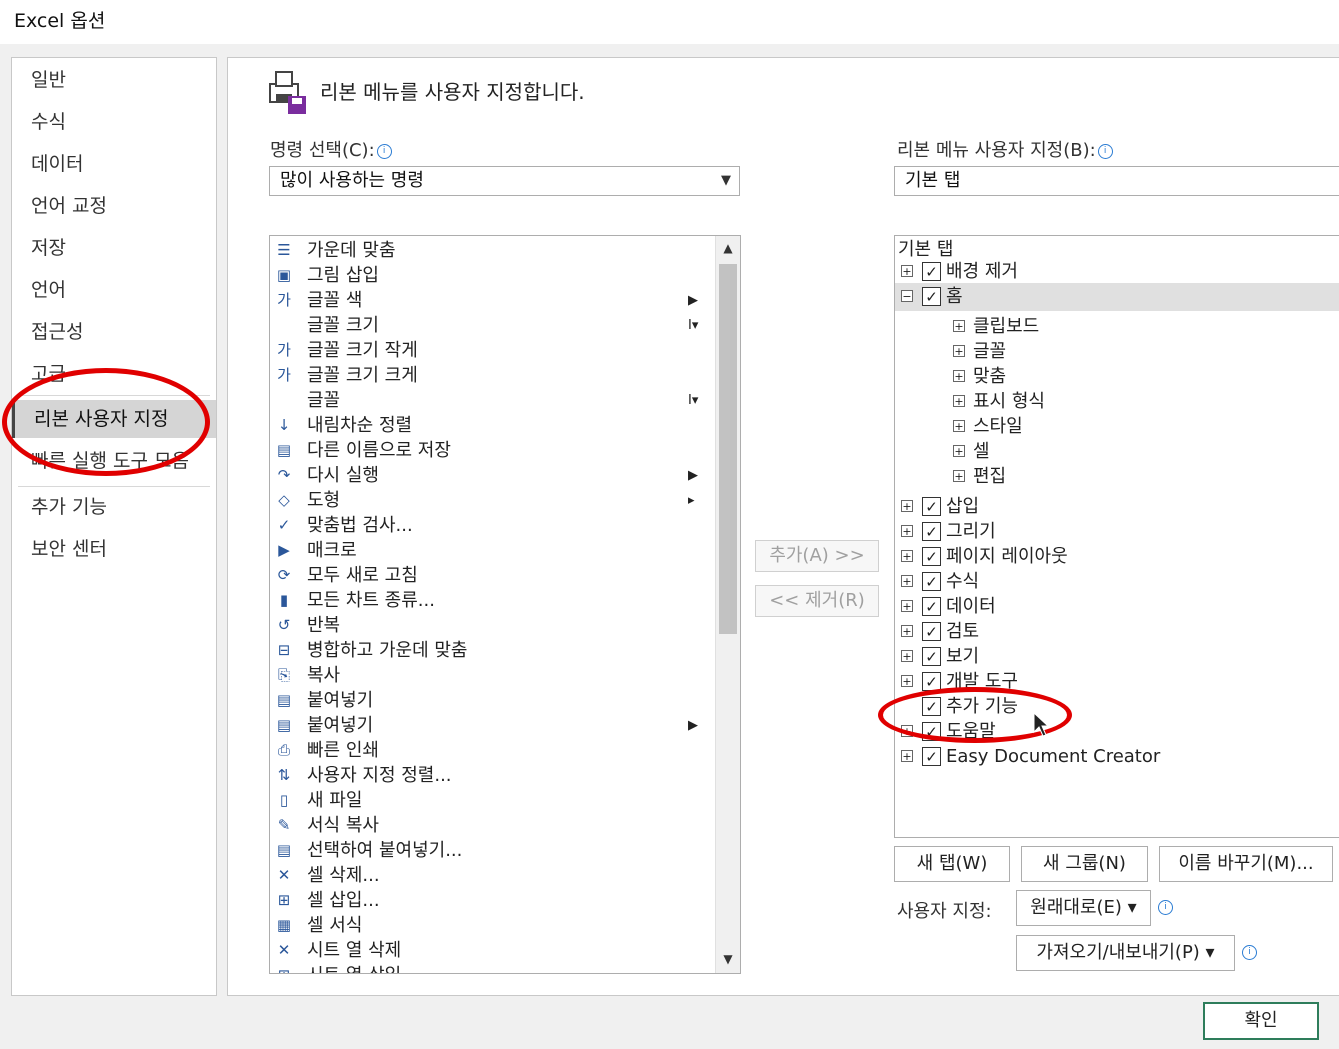 The height and width of the screenshot is (1049, 1339). Describe the element at coordinates (114, 507) in the screenshot. I see `nav-item-add-ins: 추가 기능` at that location.